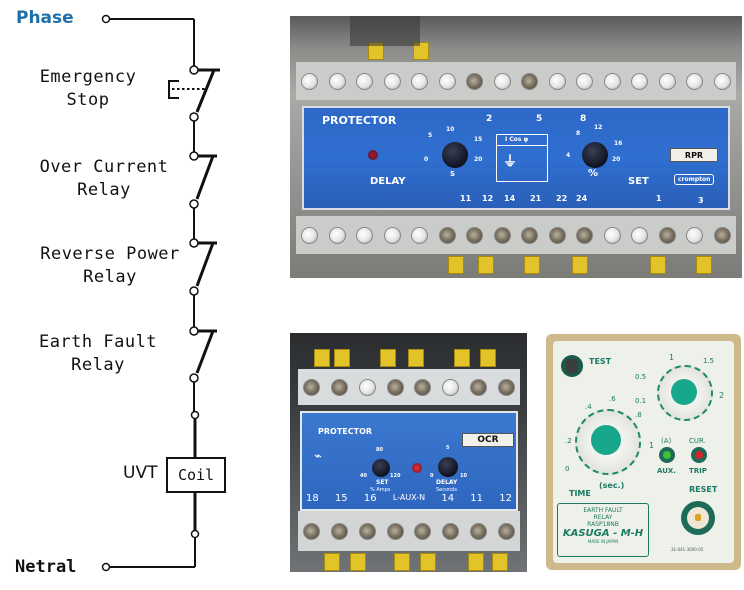 The image size is (744, 590). What do you see at coordinates (345, 431) in the screenshot?
I see `ocr-brand: PROTECTOR` at bounding box center [345, 431].